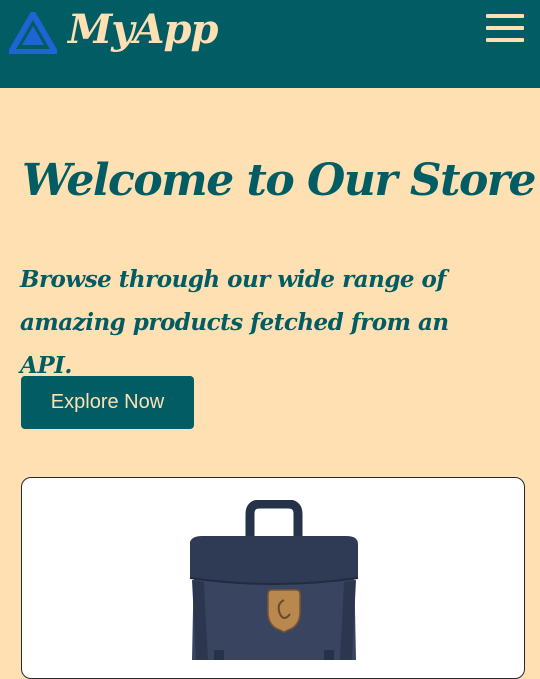 The height and width of the screenshot is (679, 540). I want to click on navbar: MyApp, so click(270, 44).